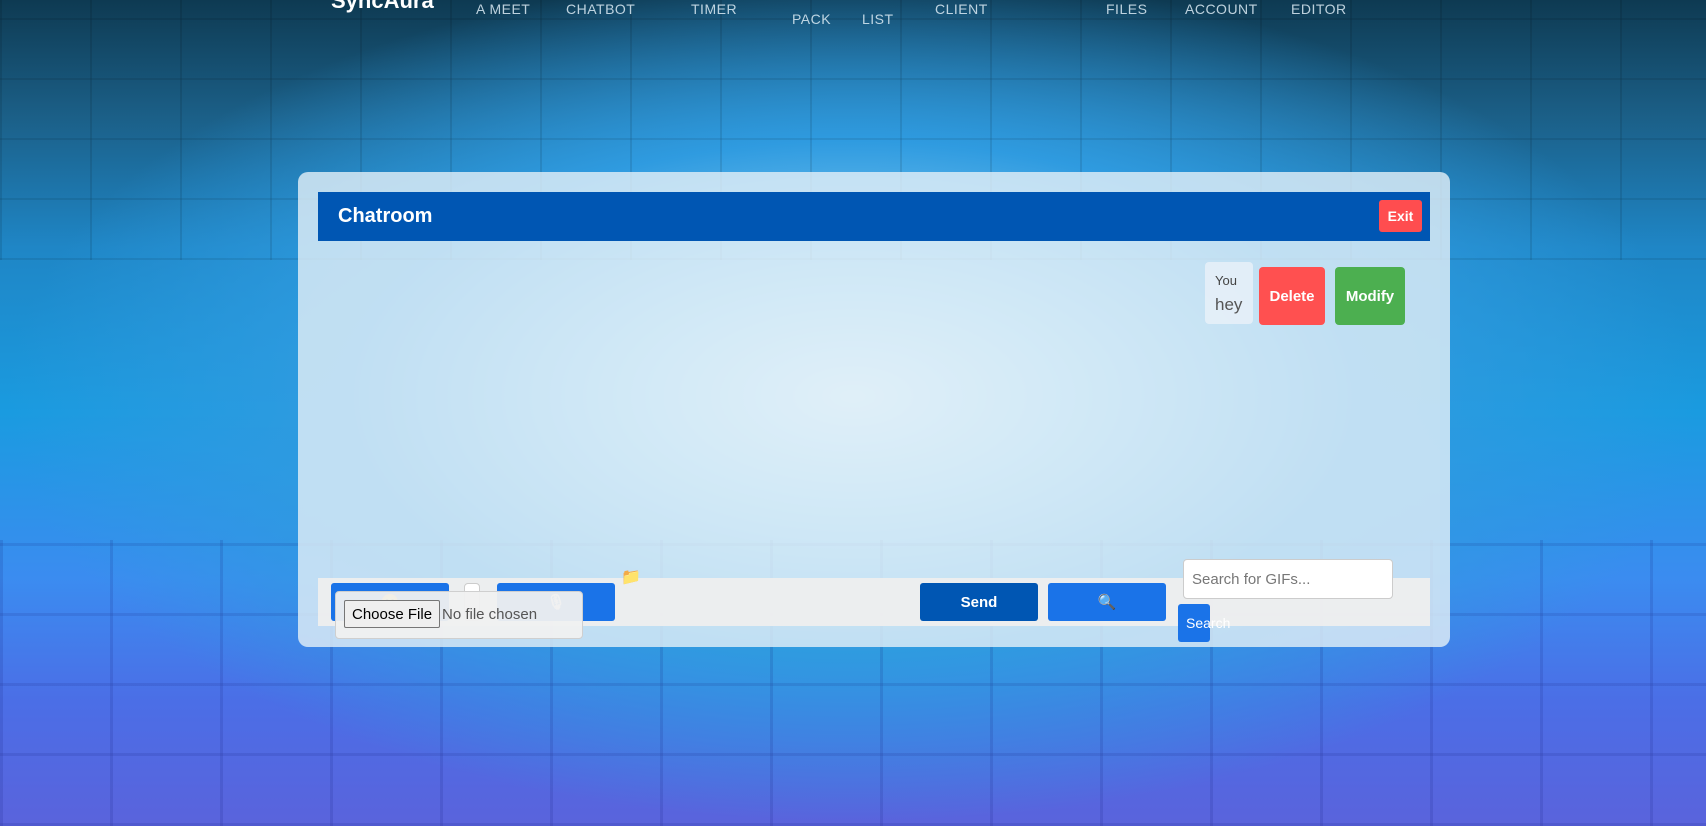 The image size is (1706, 826). I want to click on search-icon: 🔍, so click(1107, 602).